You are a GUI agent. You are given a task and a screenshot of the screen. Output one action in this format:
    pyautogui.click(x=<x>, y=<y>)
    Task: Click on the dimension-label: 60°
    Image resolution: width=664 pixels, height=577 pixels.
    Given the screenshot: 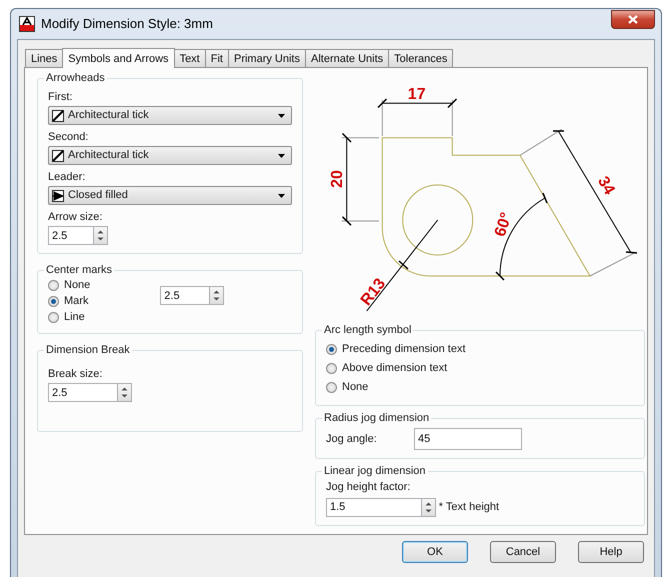 What is the action you would take?
    pyautogui.click(x=504, y=224)
    